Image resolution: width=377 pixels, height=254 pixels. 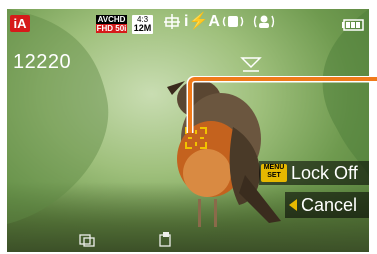 I want to click on cancel-button: Cancel, so click(x=327, y=205).